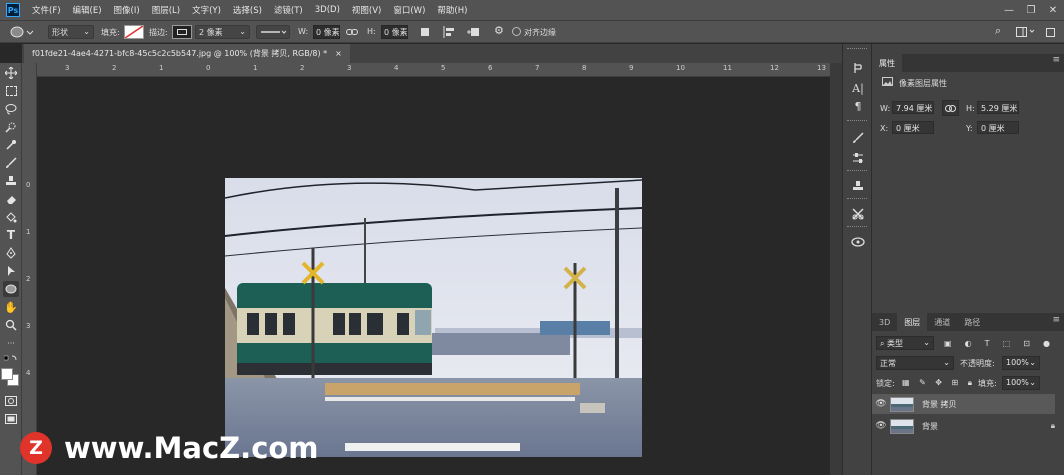 This screenshot has height=475, width=1064. What do you see at coordinates (46, 10) in the screenshot?
I see `menu-file: 文件(F)` at bounding box center [46, 10].